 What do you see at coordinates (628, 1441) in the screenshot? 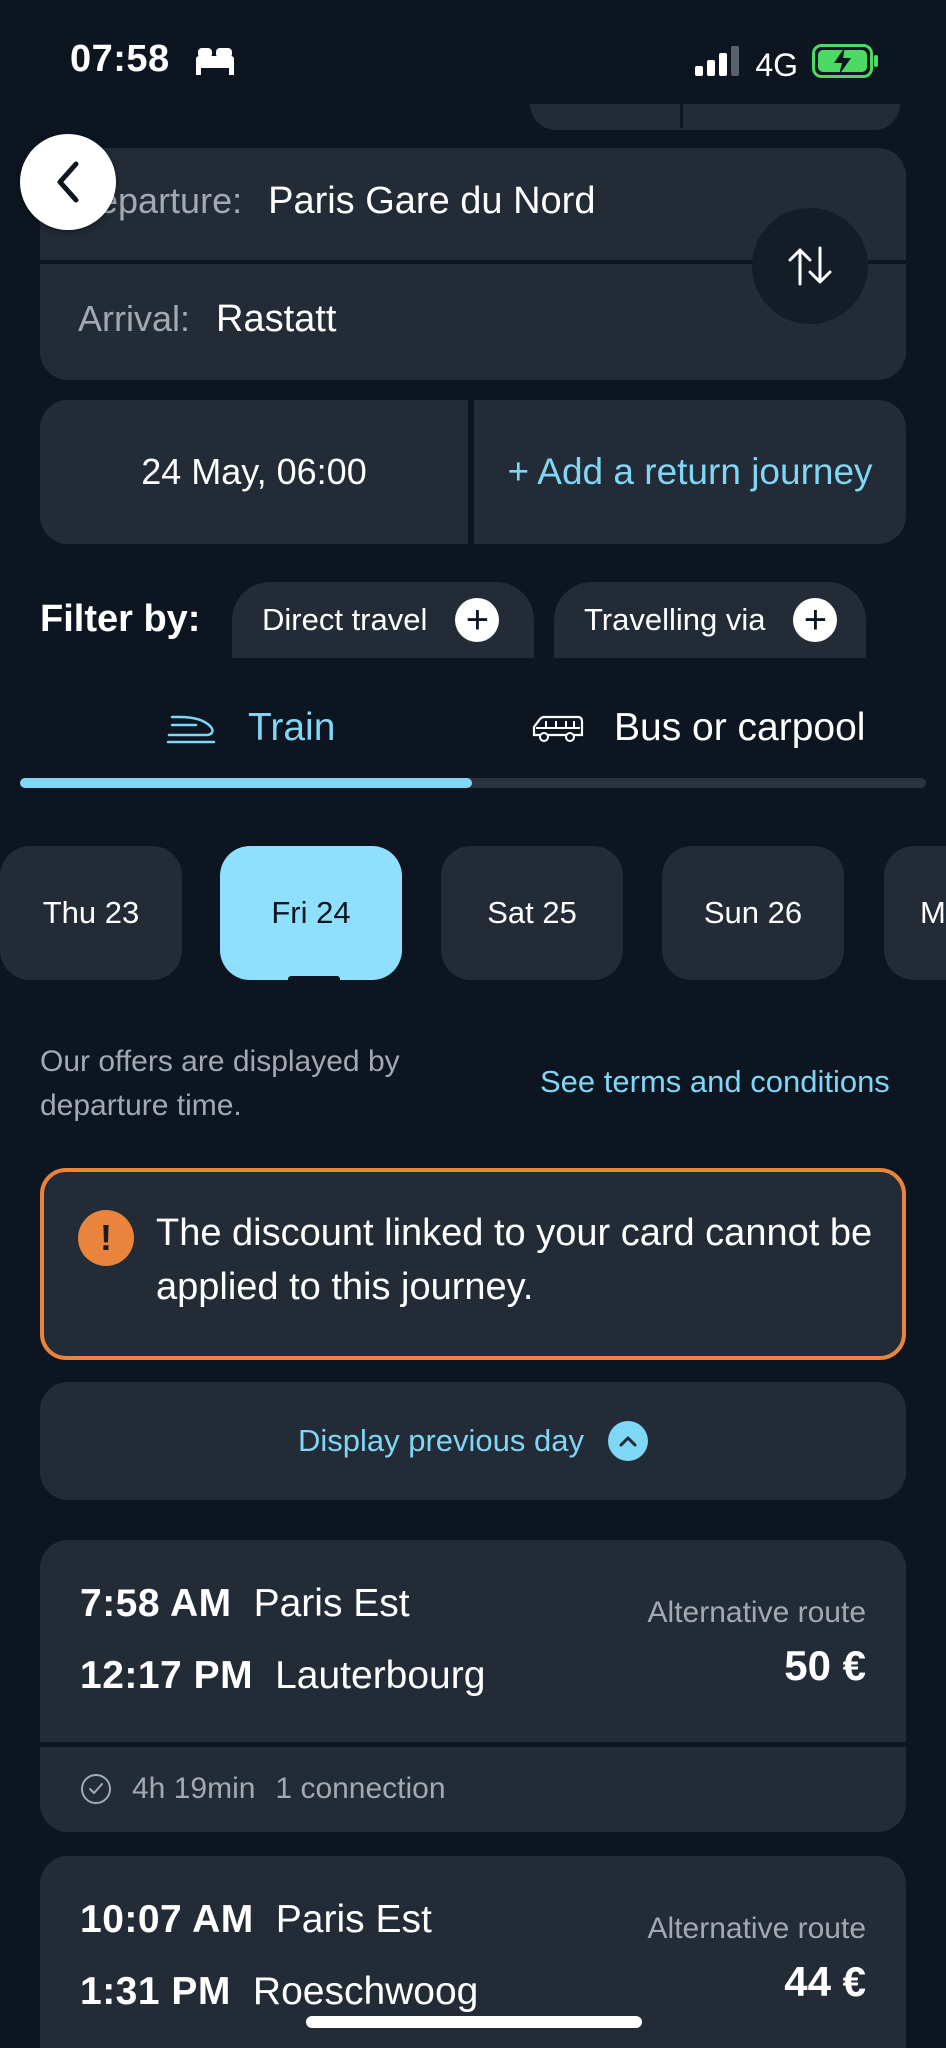
I see `chevron-up-icon` at bounding box center [628, 1441].